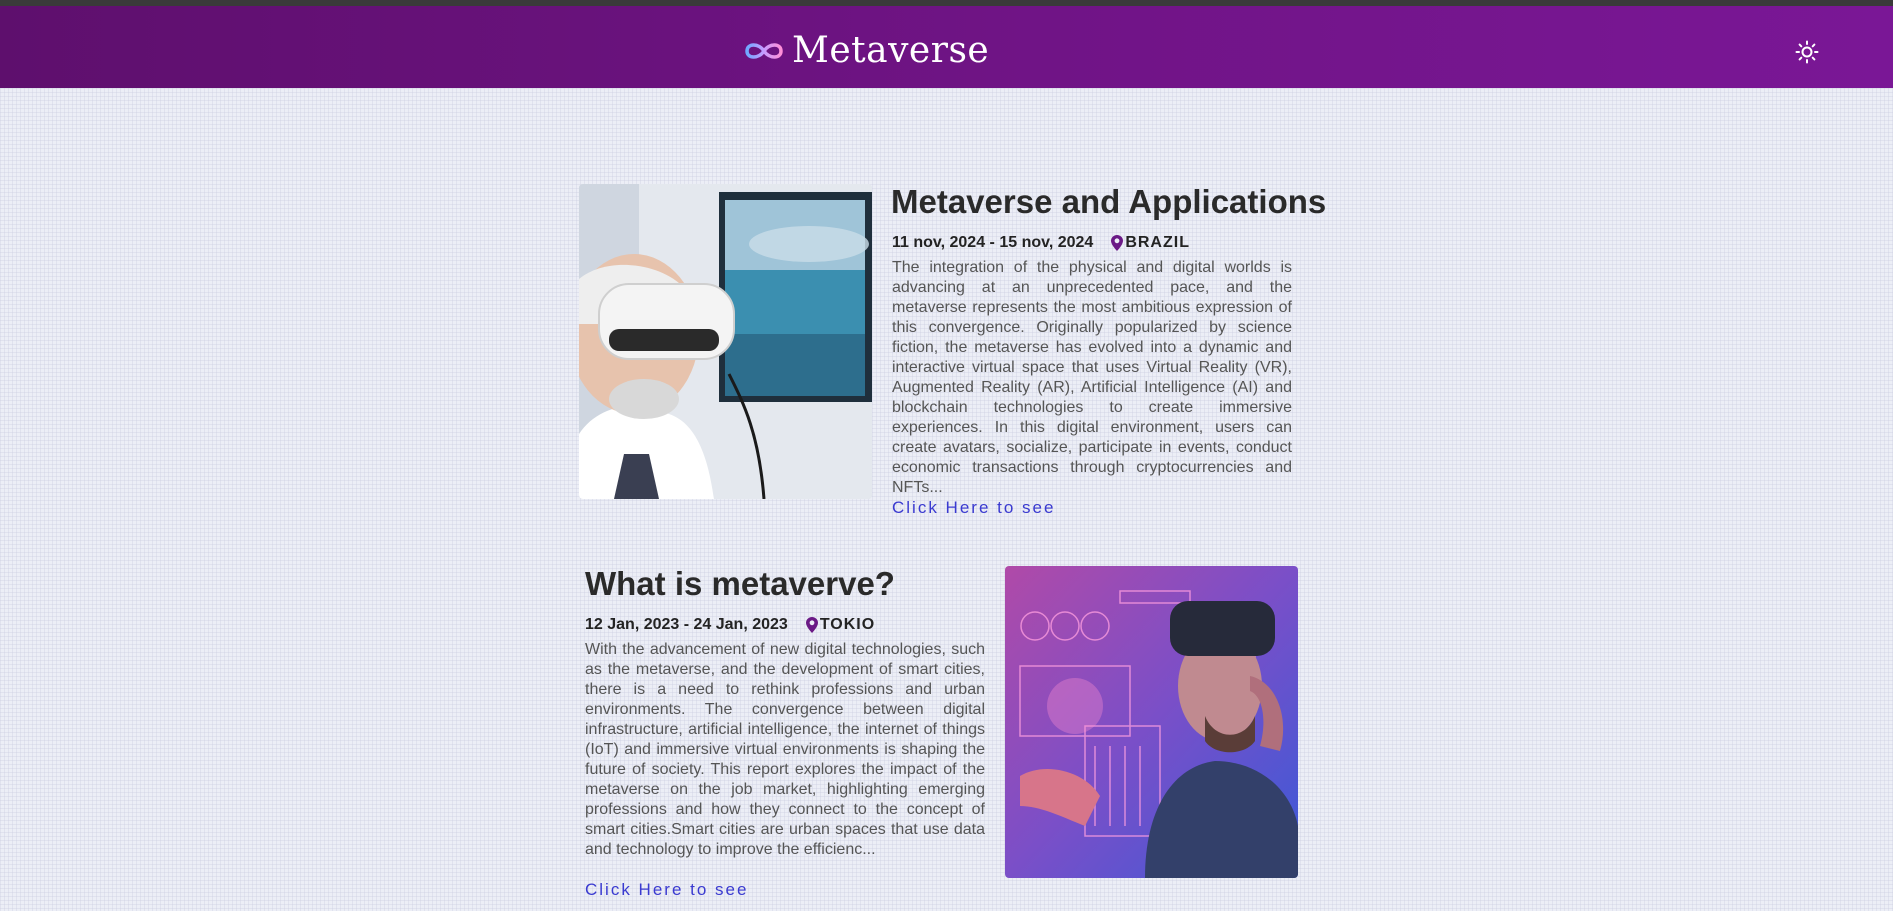  What do you see at coordinates (764, 51) in the screenshot?
I see `infinity-icon` at bounding box center [764, 51].